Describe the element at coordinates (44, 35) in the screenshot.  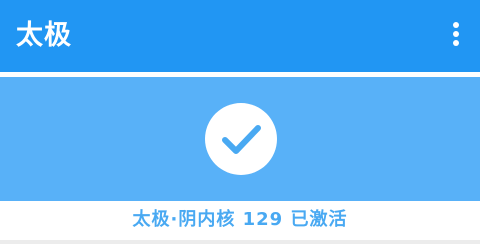
I see `app-title: 太极` at that location.